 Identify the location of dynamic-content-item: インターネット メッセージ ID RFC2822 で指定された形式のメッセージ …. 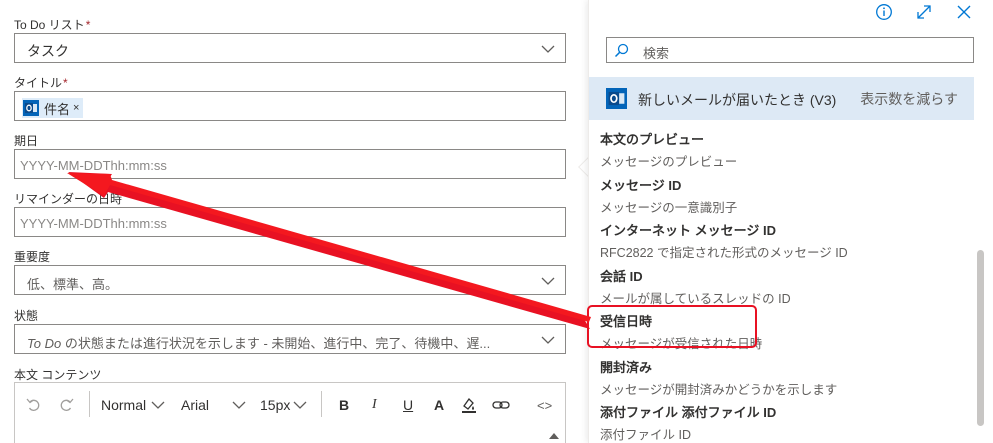
(780, 240).